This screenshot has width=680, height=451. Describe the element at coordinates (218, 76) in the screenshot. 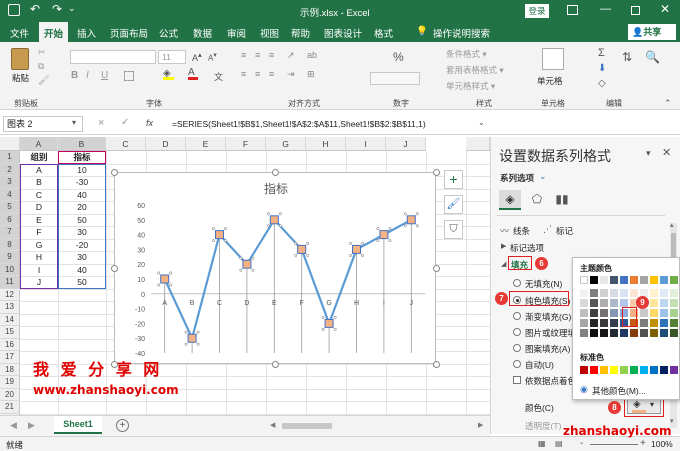

I see `wen-icon: 文` at that location.